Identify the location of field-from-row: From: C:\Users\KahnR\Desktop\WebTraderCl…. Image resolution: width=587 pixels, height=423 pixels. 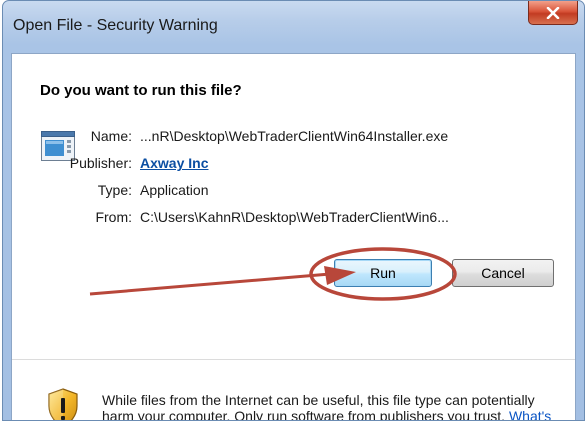
(292, 218).